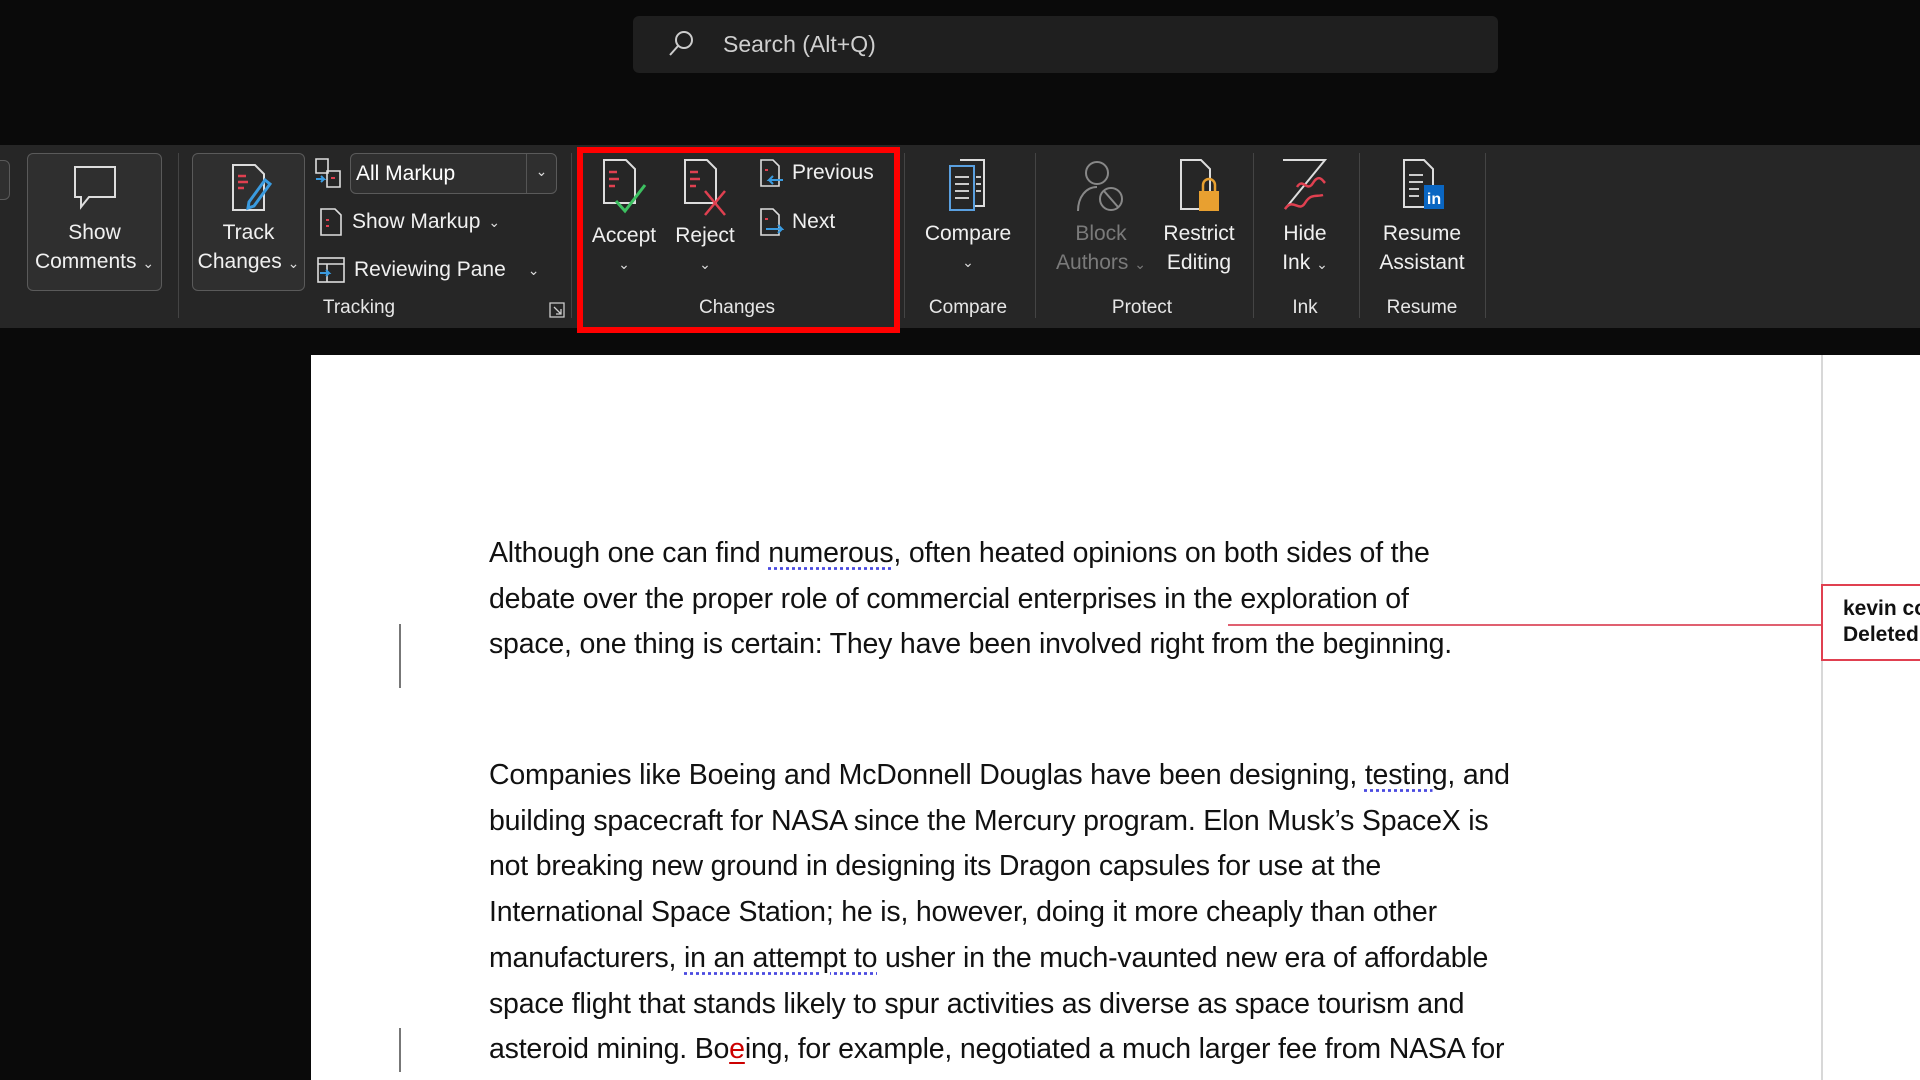 Image resolution: width=1920 pixels, height=1080 pixels. I want to click on balloon-author: kevin co, so click(1881, 609).